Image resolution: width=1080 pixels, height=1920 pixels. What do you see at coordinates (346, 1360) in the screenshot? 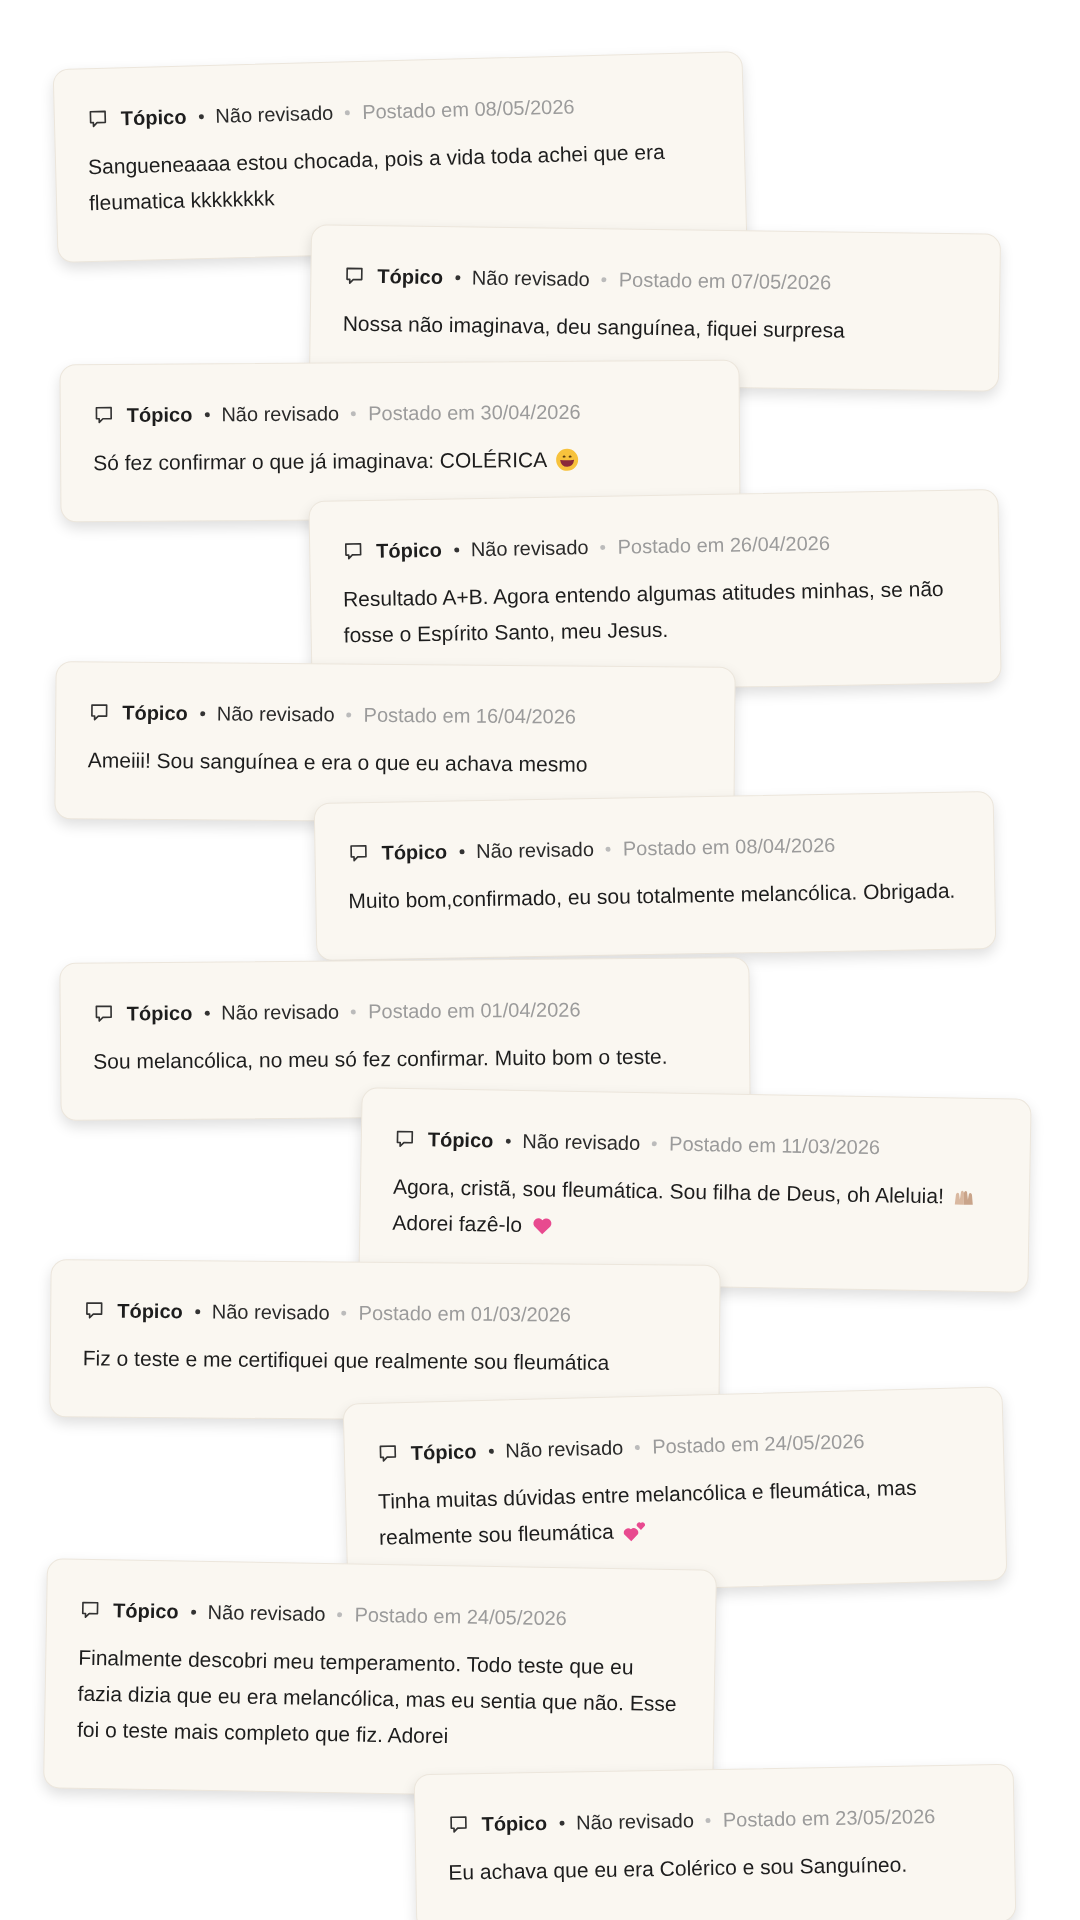
I see `comment-text: Fiz o teste e me certifiquei que realmente sou fleumática` at bounding box center [346, 1360].